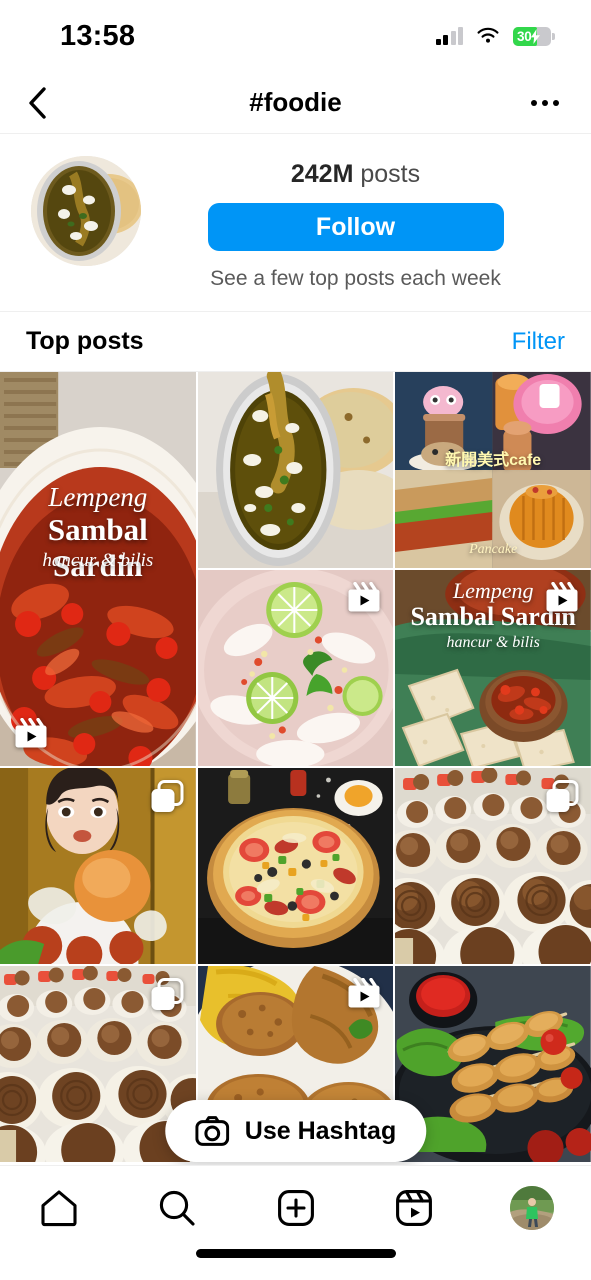 This screenshot has height=1280, width=591. I want to click on top-posts-bar: Top posts Filter, so click(295, 342).